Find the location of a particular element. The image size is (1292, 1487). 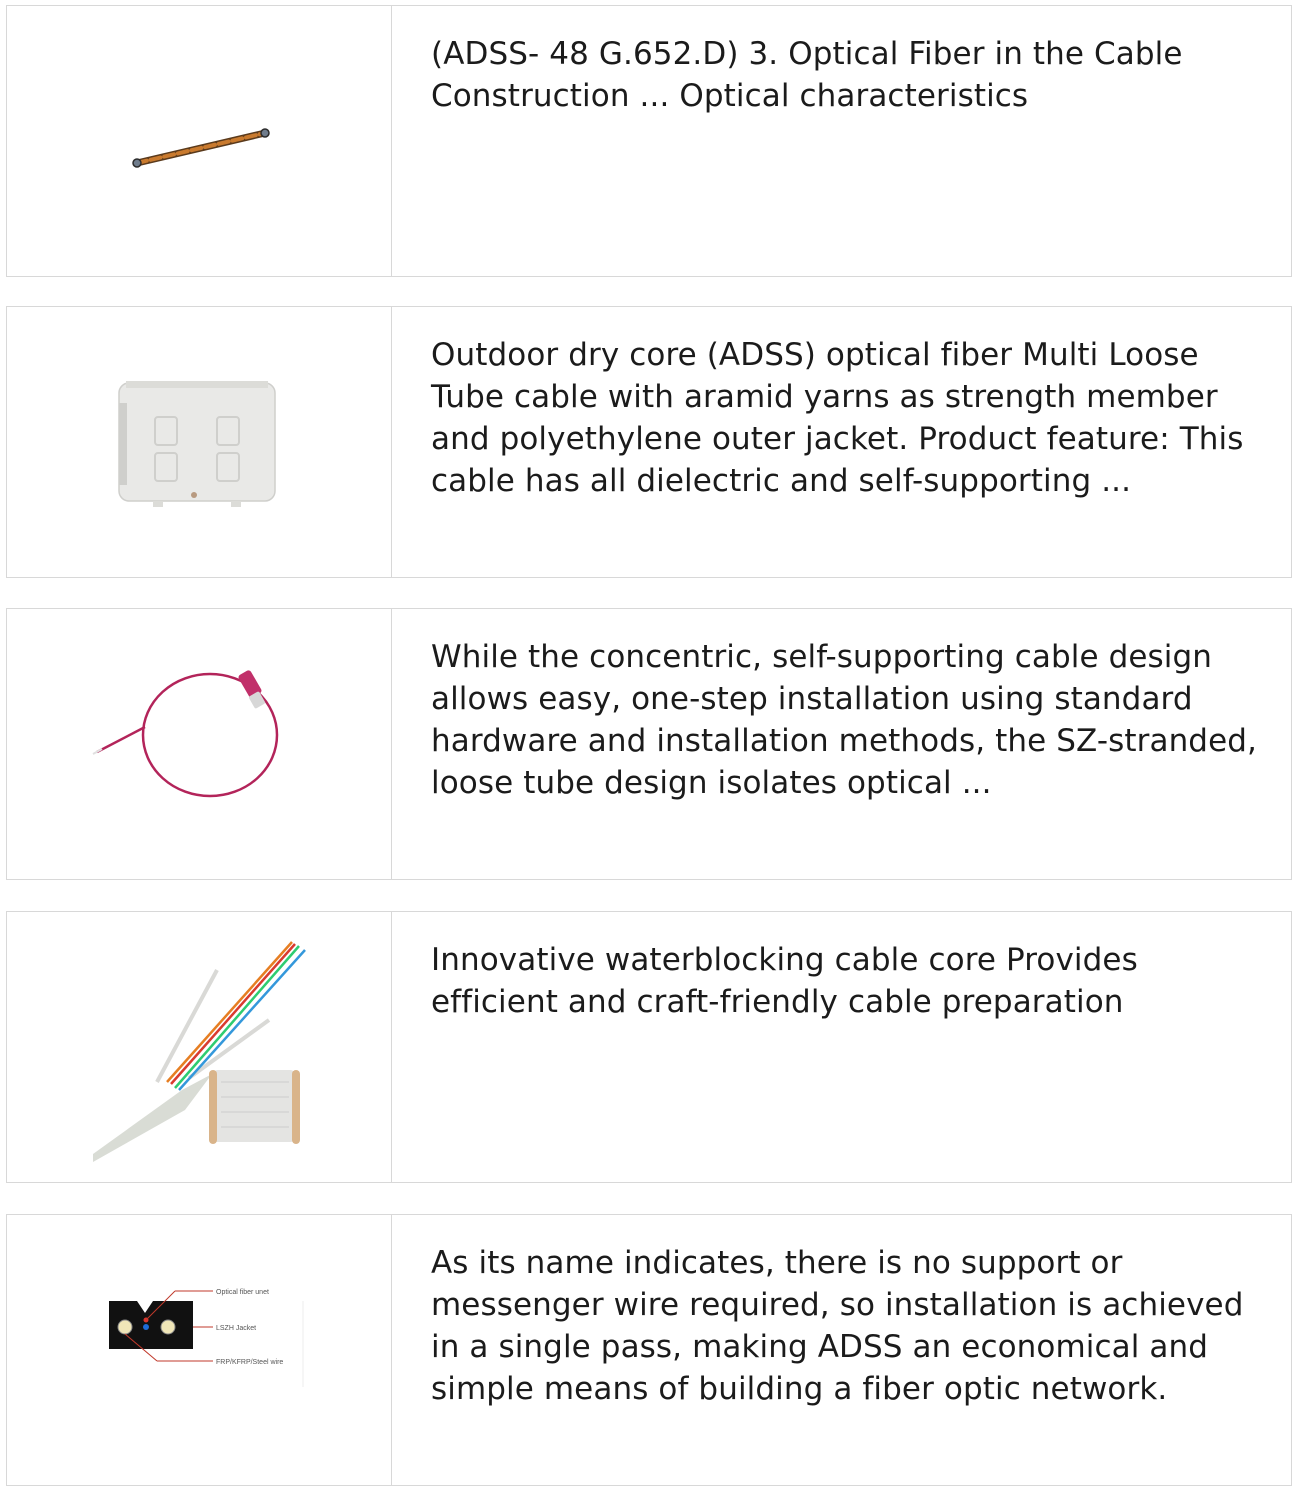

adss-cable-rod-image is located at coordinates (201, 148).